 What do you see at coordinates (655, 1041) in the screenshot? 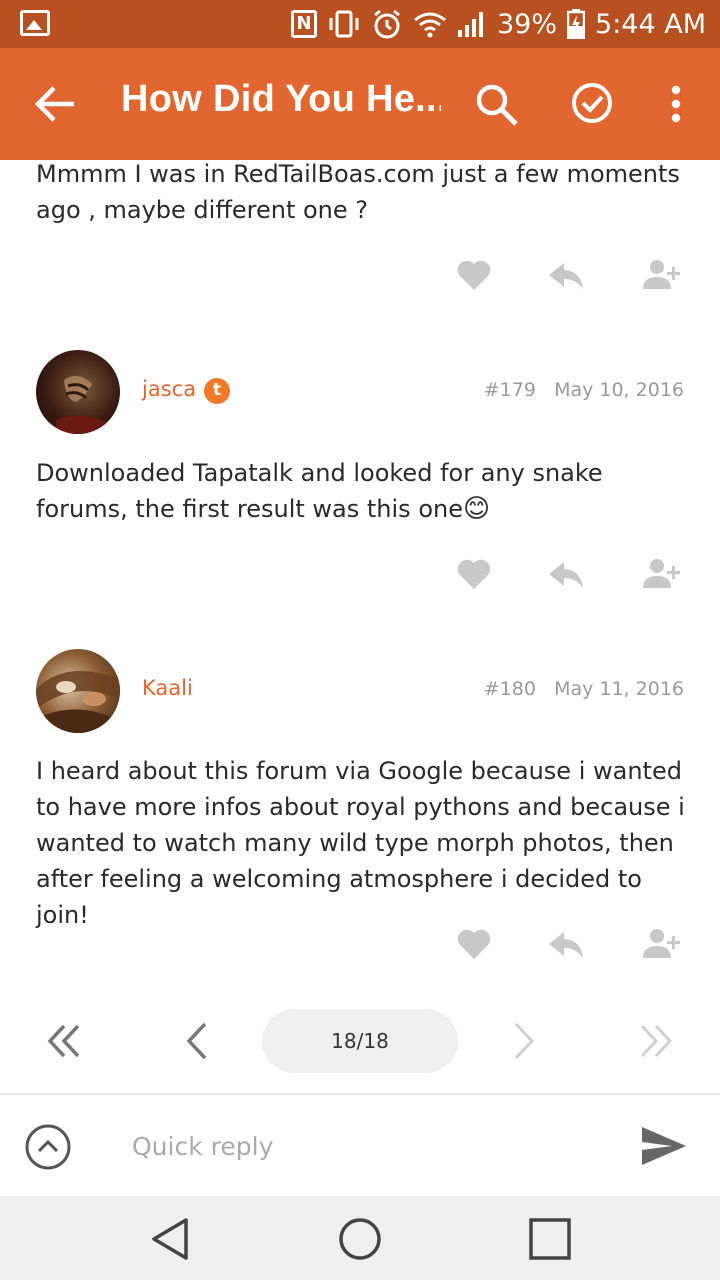
I see `last-page-icon` at bounding box center [655, 1041].